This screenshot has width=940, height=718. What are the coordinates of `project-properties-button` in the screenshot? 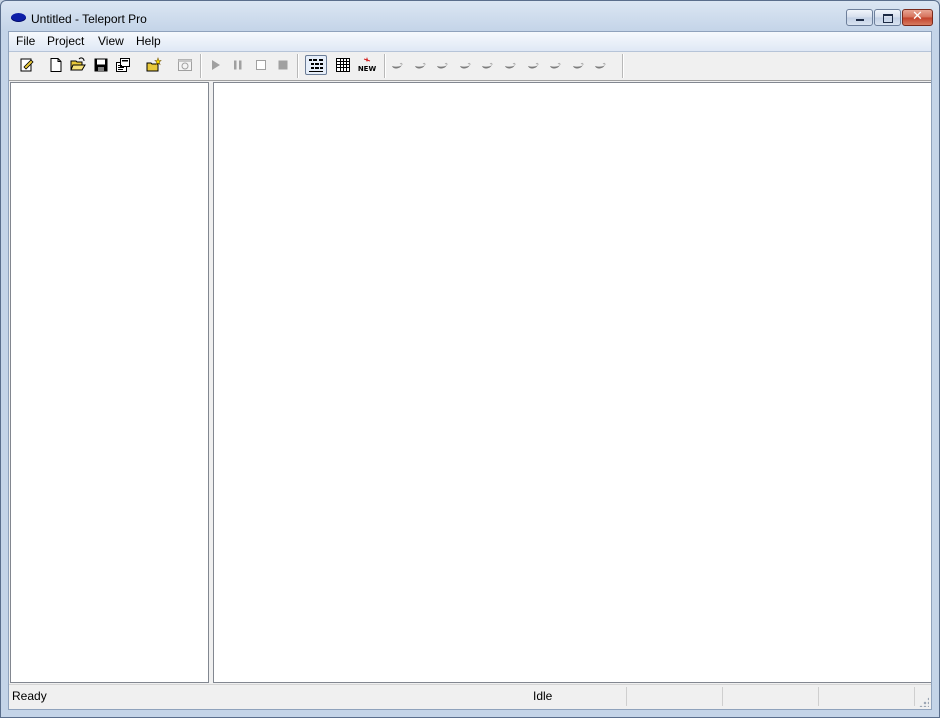 It's located at (27, 65).